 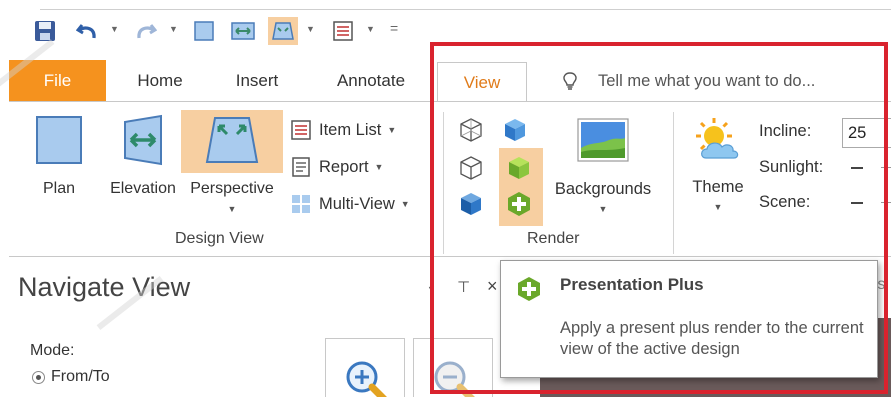 What do you see at coordinates (59, 188) in the screenshot?
I see `plan-label: Plan` at bounding box center [59, 188].